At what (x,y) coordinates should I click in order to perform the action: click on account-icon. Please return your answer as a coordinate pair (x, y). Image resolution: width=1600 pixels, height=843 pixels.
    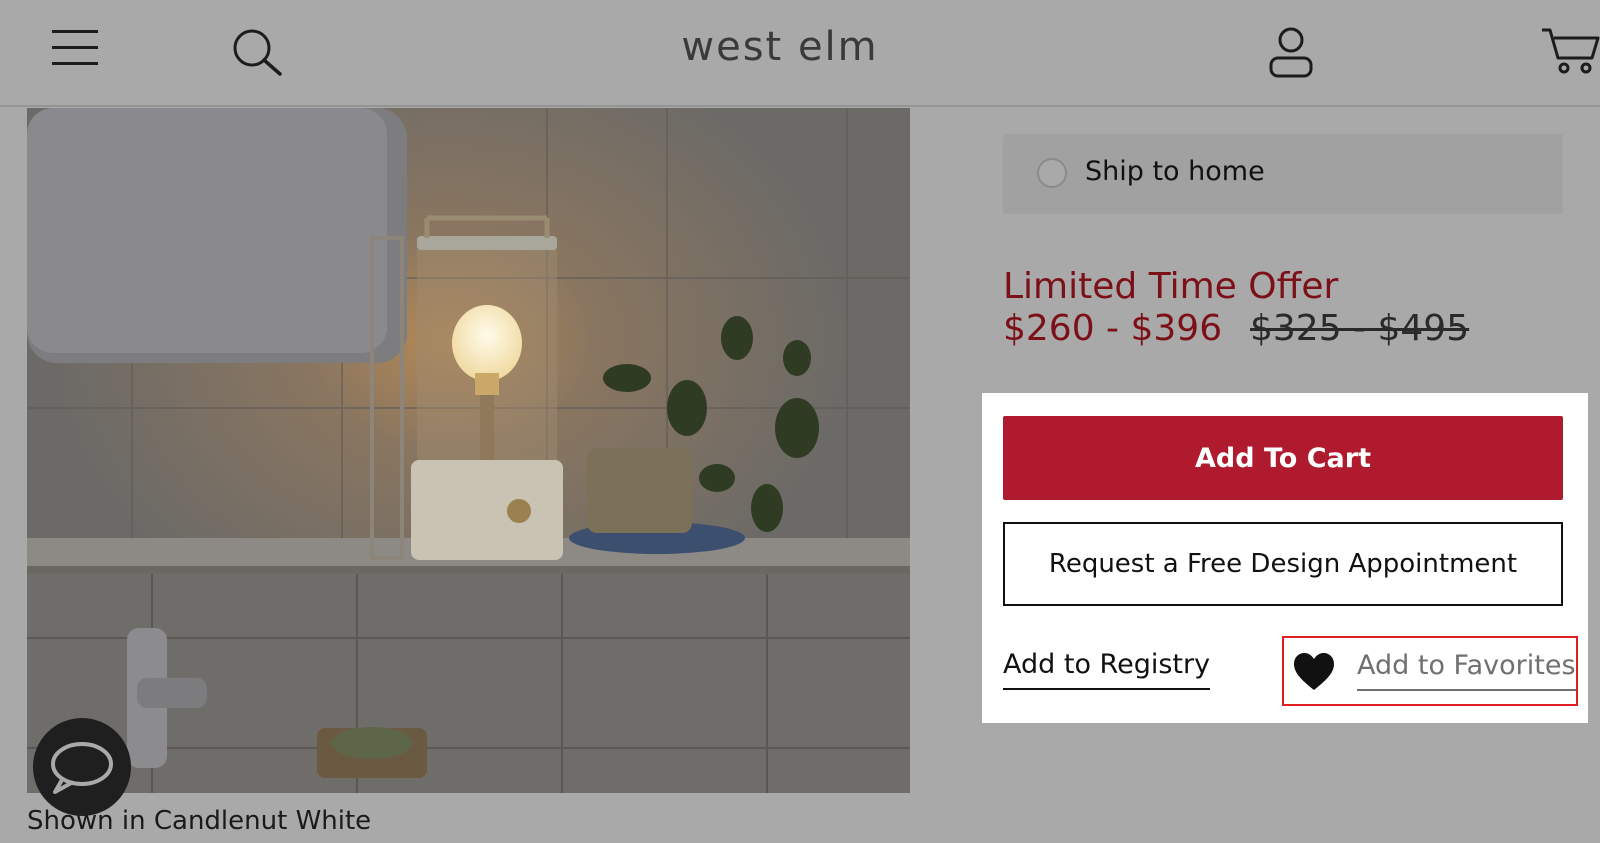
    Looking at the image, I should click on (1291, 53).